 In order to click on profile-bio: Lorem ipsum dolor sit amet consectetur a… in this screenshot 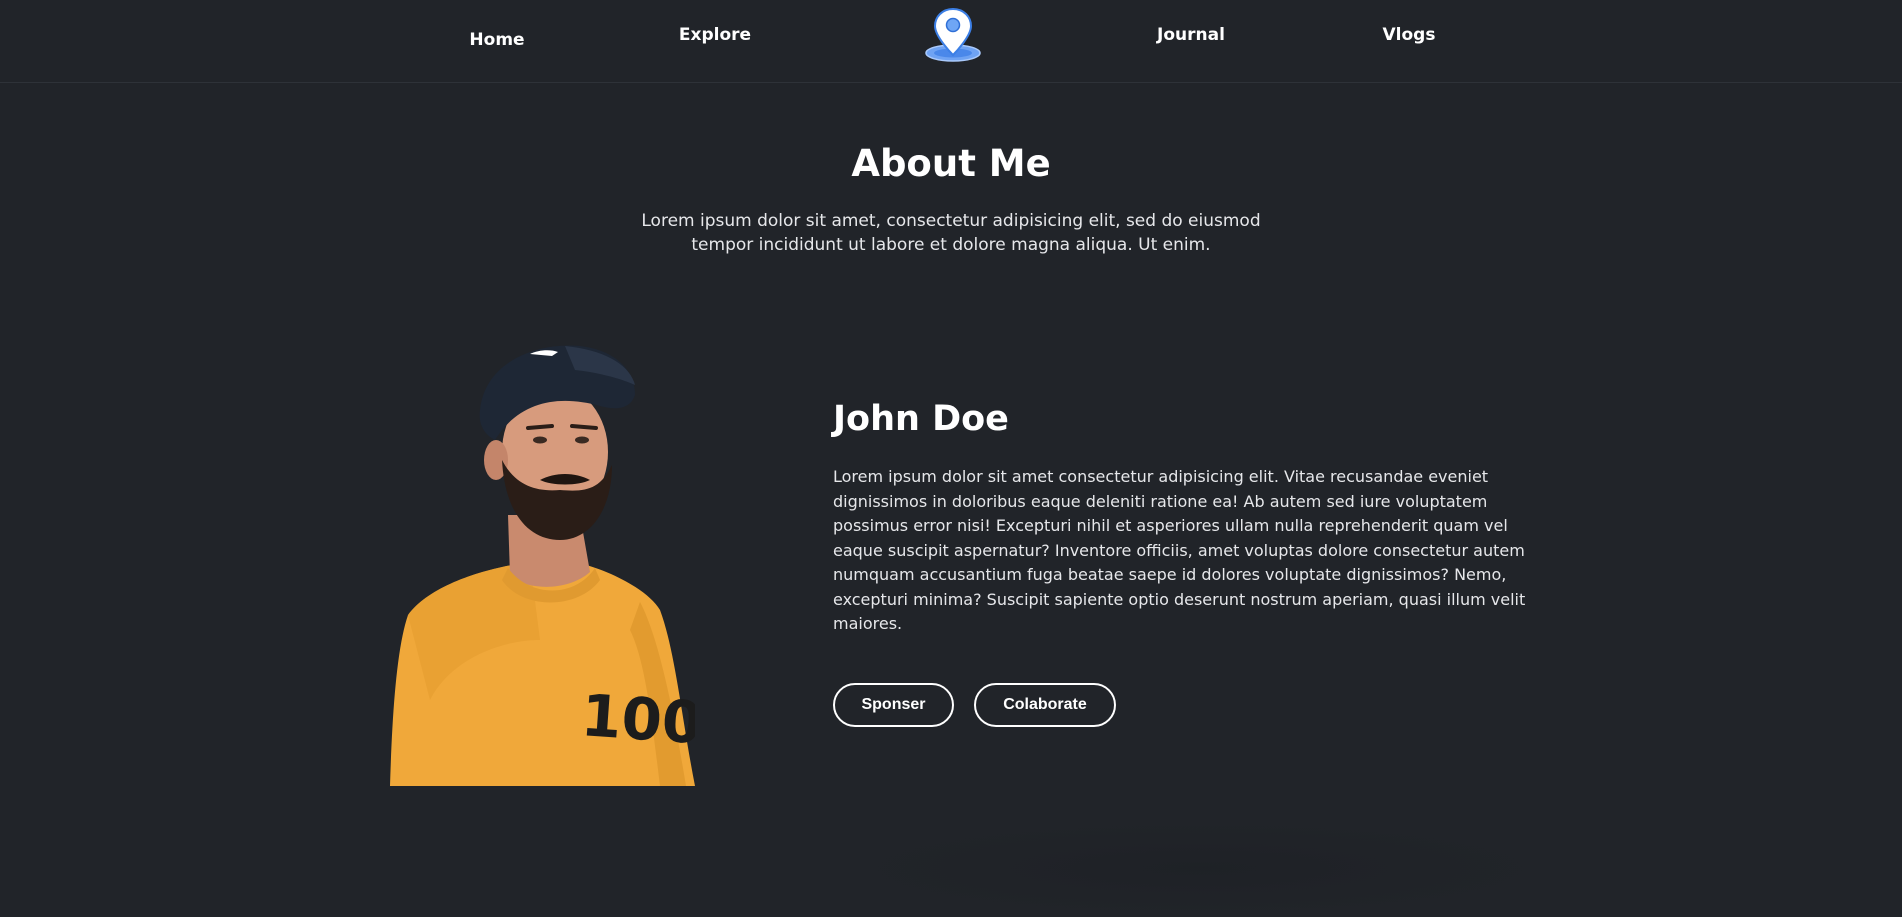, I will do `click(1179, 550)`.